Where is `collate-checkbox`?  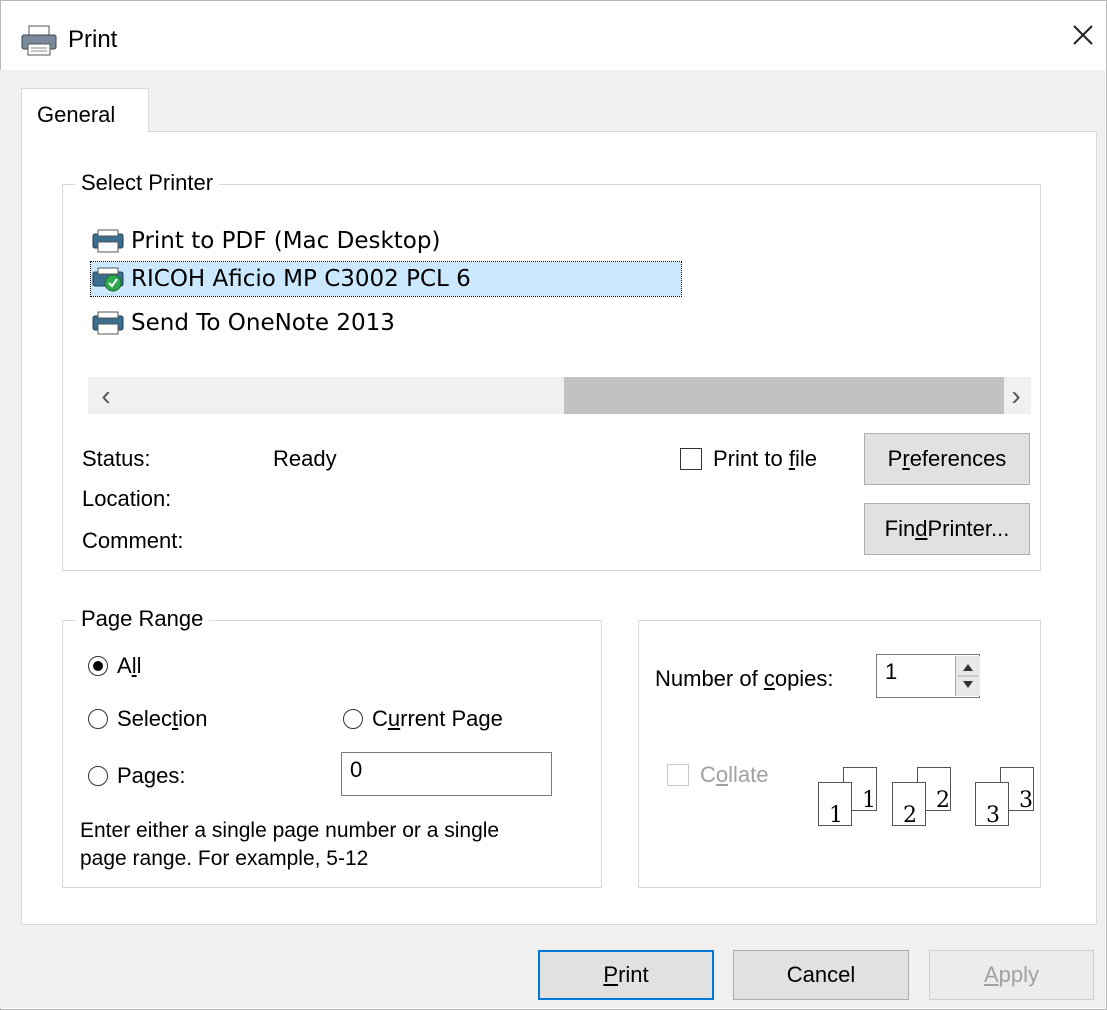 collate-checkbox is located at coordinates (678, 775).